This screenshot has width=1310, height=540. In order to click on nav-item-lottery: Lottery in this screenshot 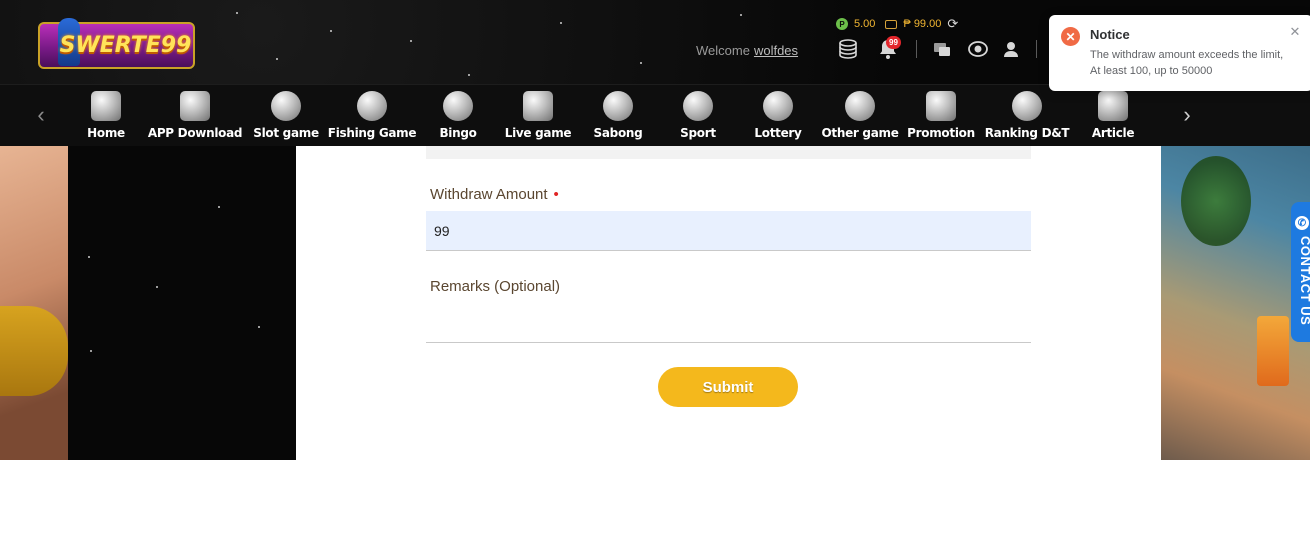, I will do `click(778, 117)`.